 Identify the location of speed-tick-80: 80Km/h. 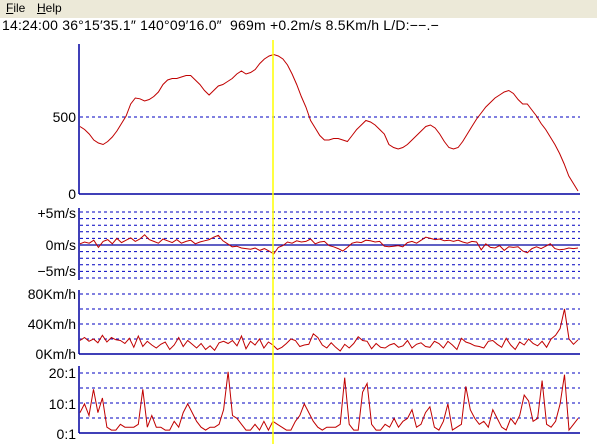
(52, 294).